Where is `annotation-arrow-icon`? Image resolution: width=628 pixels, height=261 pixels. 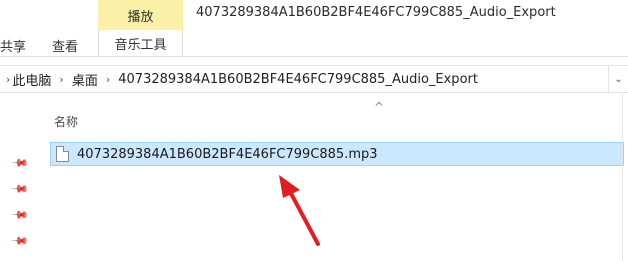 annotation-arrow-icon is located at coordinates (299, 210).